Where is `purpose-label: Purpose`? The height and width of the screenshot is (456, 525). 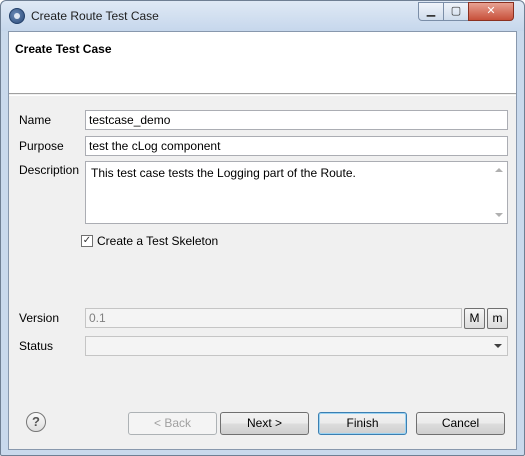
purpose-label: Purpose is located at coordinates (41, 146).